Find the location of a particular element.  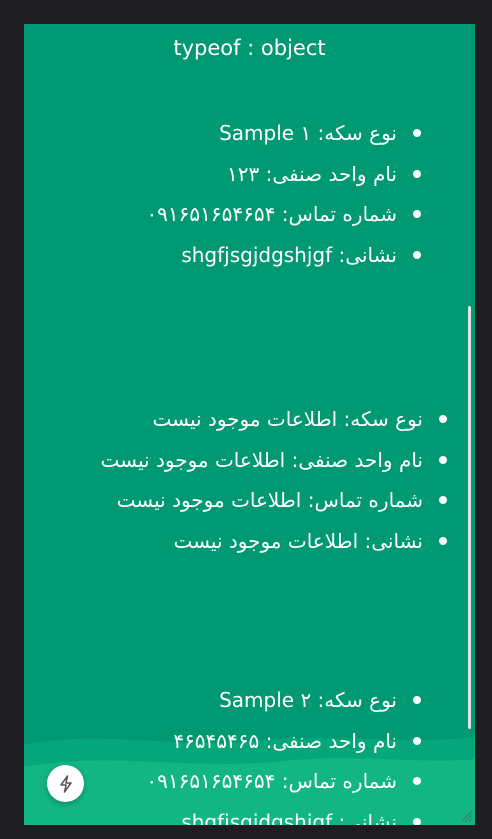

coin-type-item: نوع سکه: Sample ۲ is located at coordinates (284, 700).